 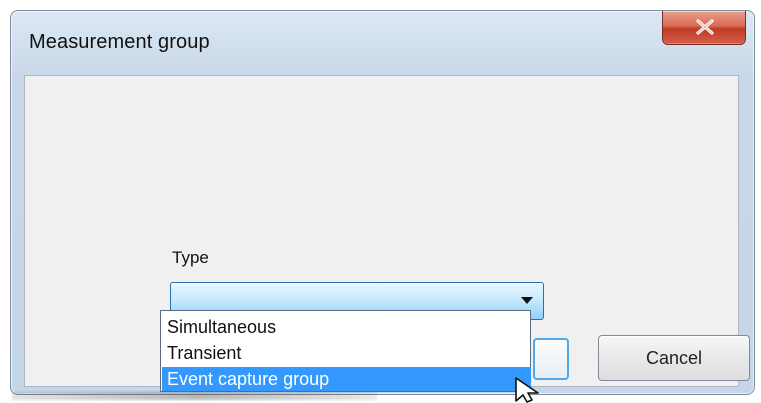 What do you see at coordinates (527, 390) in the screenshot?
I see `mouse-cursor-icon` at bounding box center [527, 390].